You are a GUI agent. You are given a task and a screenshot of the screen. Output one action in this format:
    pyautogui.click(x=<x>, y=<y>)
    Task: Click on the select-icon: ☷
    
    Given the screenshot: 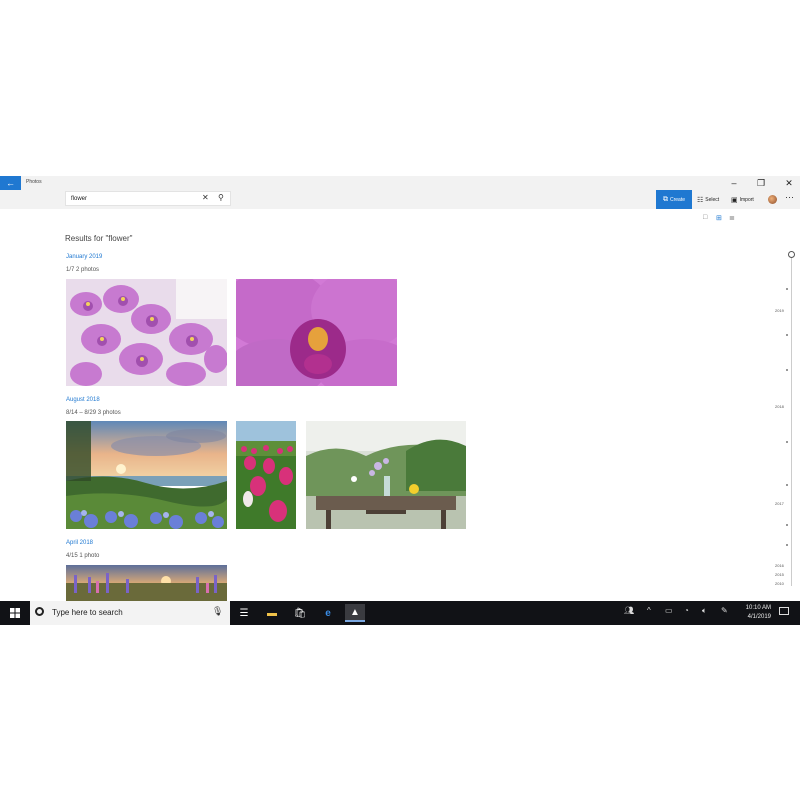 What is the action you would take?
    pyautogui.click(x=700, y=200)
    